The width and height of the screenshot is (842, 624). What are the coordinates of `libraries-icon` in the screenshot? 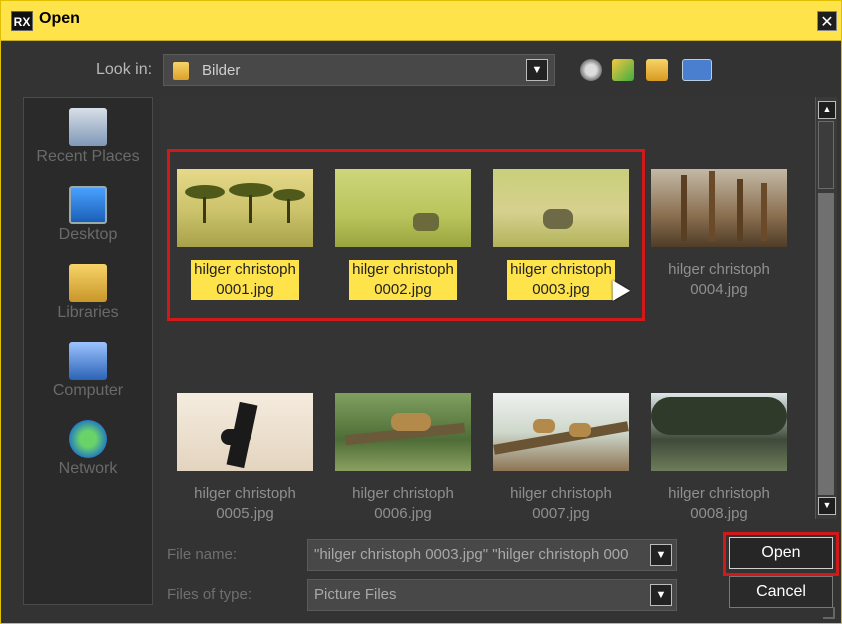 It's located at (88, 283).